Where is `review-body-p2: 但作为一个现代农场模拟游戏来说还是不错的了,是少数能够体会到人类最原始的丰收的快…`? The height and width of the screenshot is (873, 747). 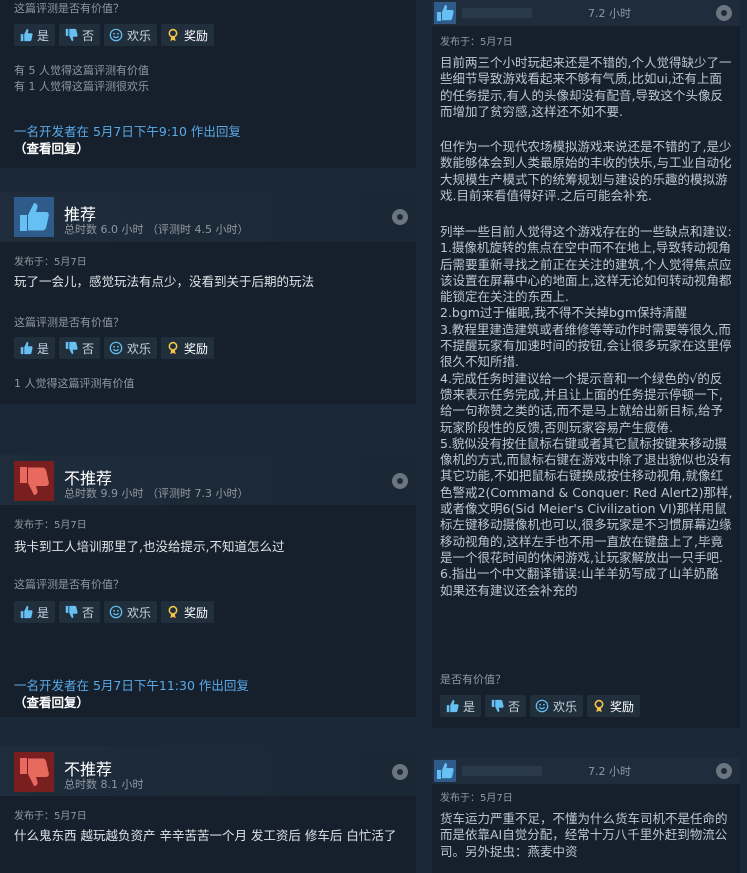 review-body-p2: 但作为一个现代农场模拟游戏来说还是不错的了,是少数能够体会到人类最原始的丰收的快… is located at coordinates (586, 171).